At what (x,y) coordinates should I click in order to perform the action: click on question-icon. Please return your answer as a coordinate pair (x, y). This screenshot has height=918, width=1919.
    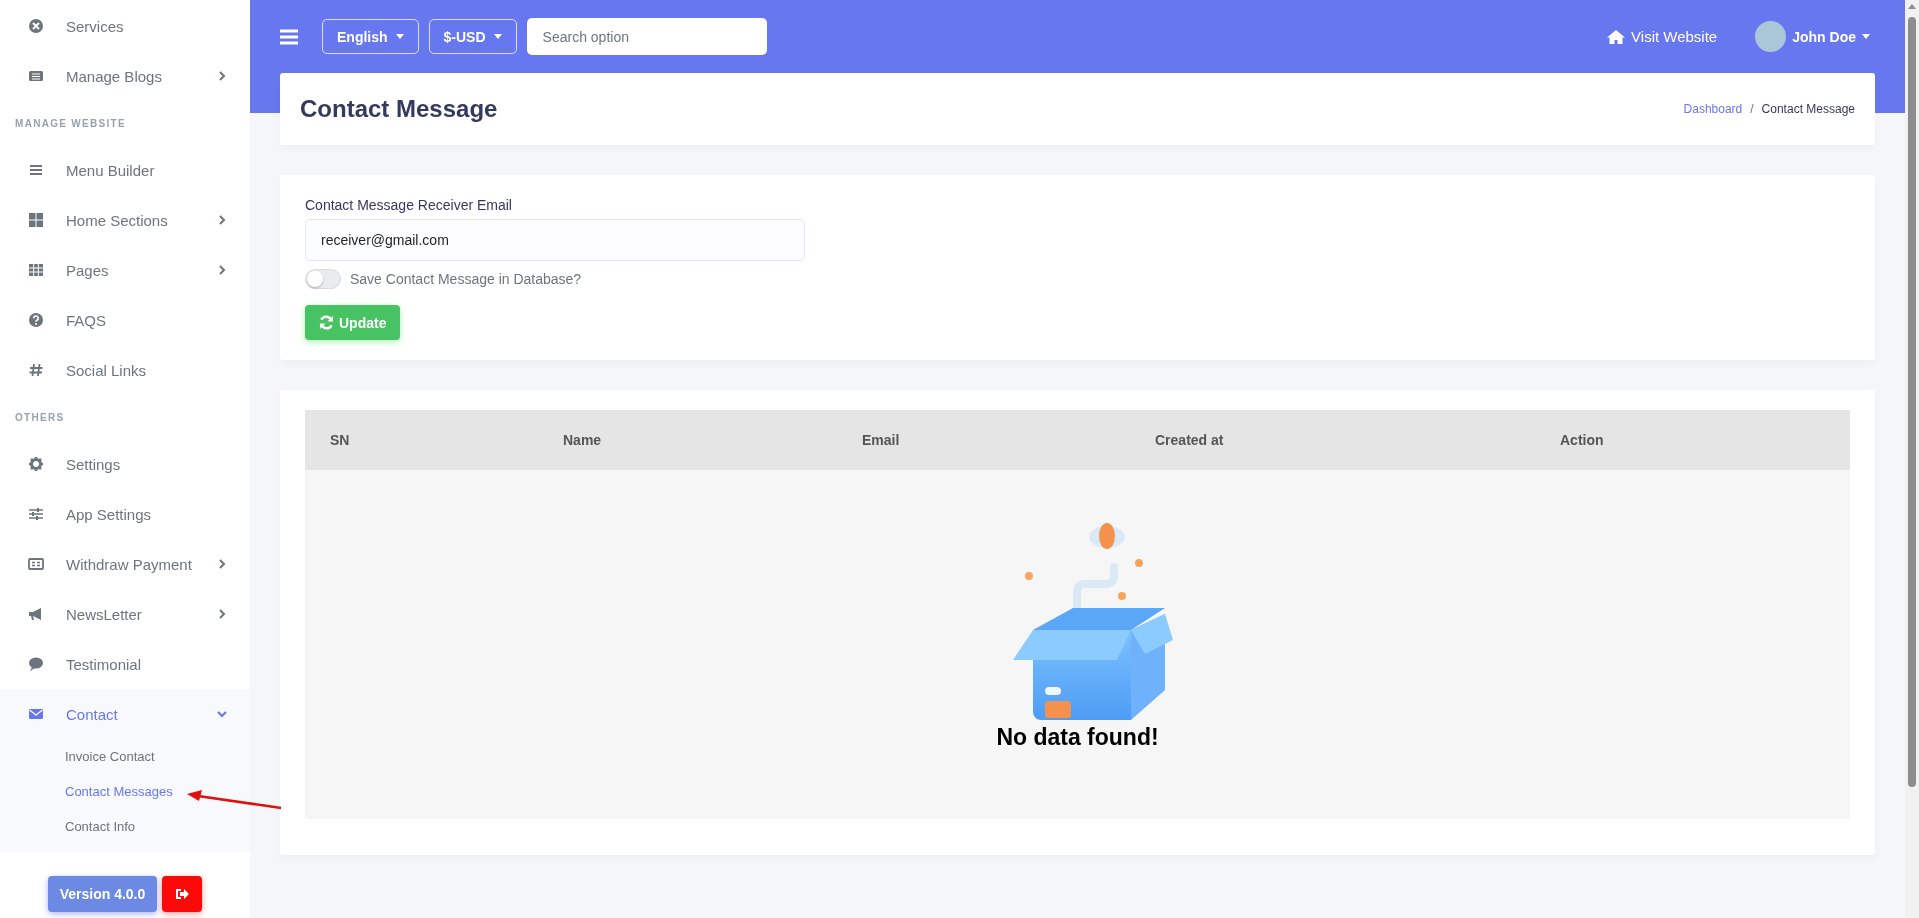
    Looking at the image, I should click on (36, 320).